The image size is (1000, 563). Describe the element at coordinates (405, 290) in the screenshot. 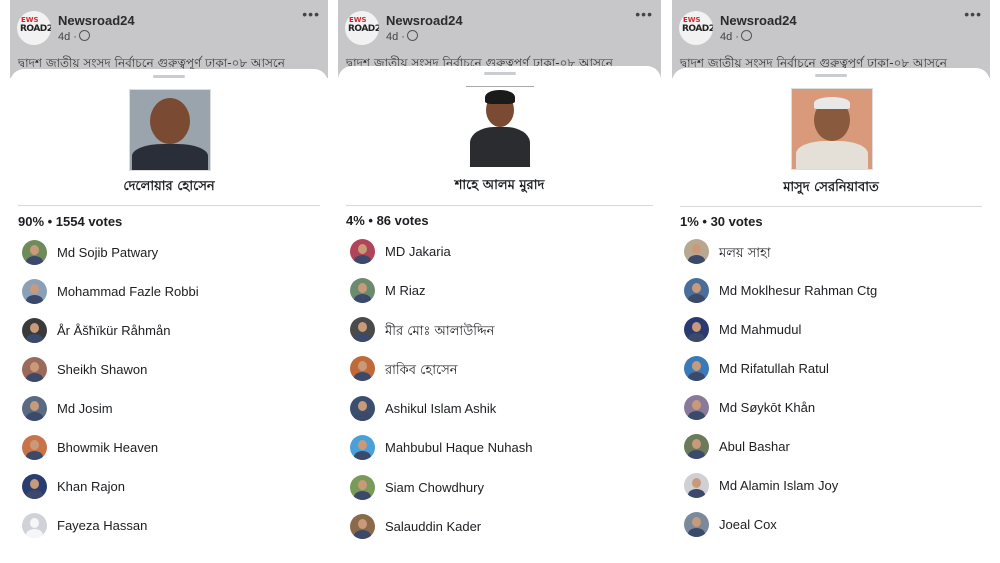

I see `voter-name: M Riaz` at that location.